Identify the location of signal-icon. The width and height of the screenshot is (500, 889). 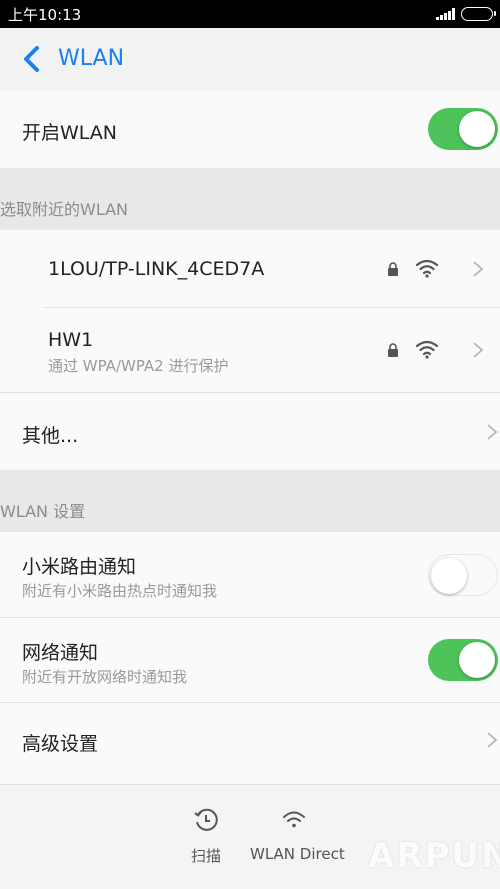
(446, 14).